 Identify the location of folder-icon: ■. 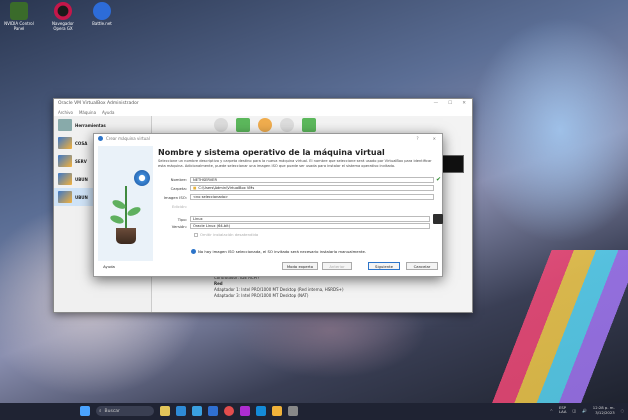
(195, 188).